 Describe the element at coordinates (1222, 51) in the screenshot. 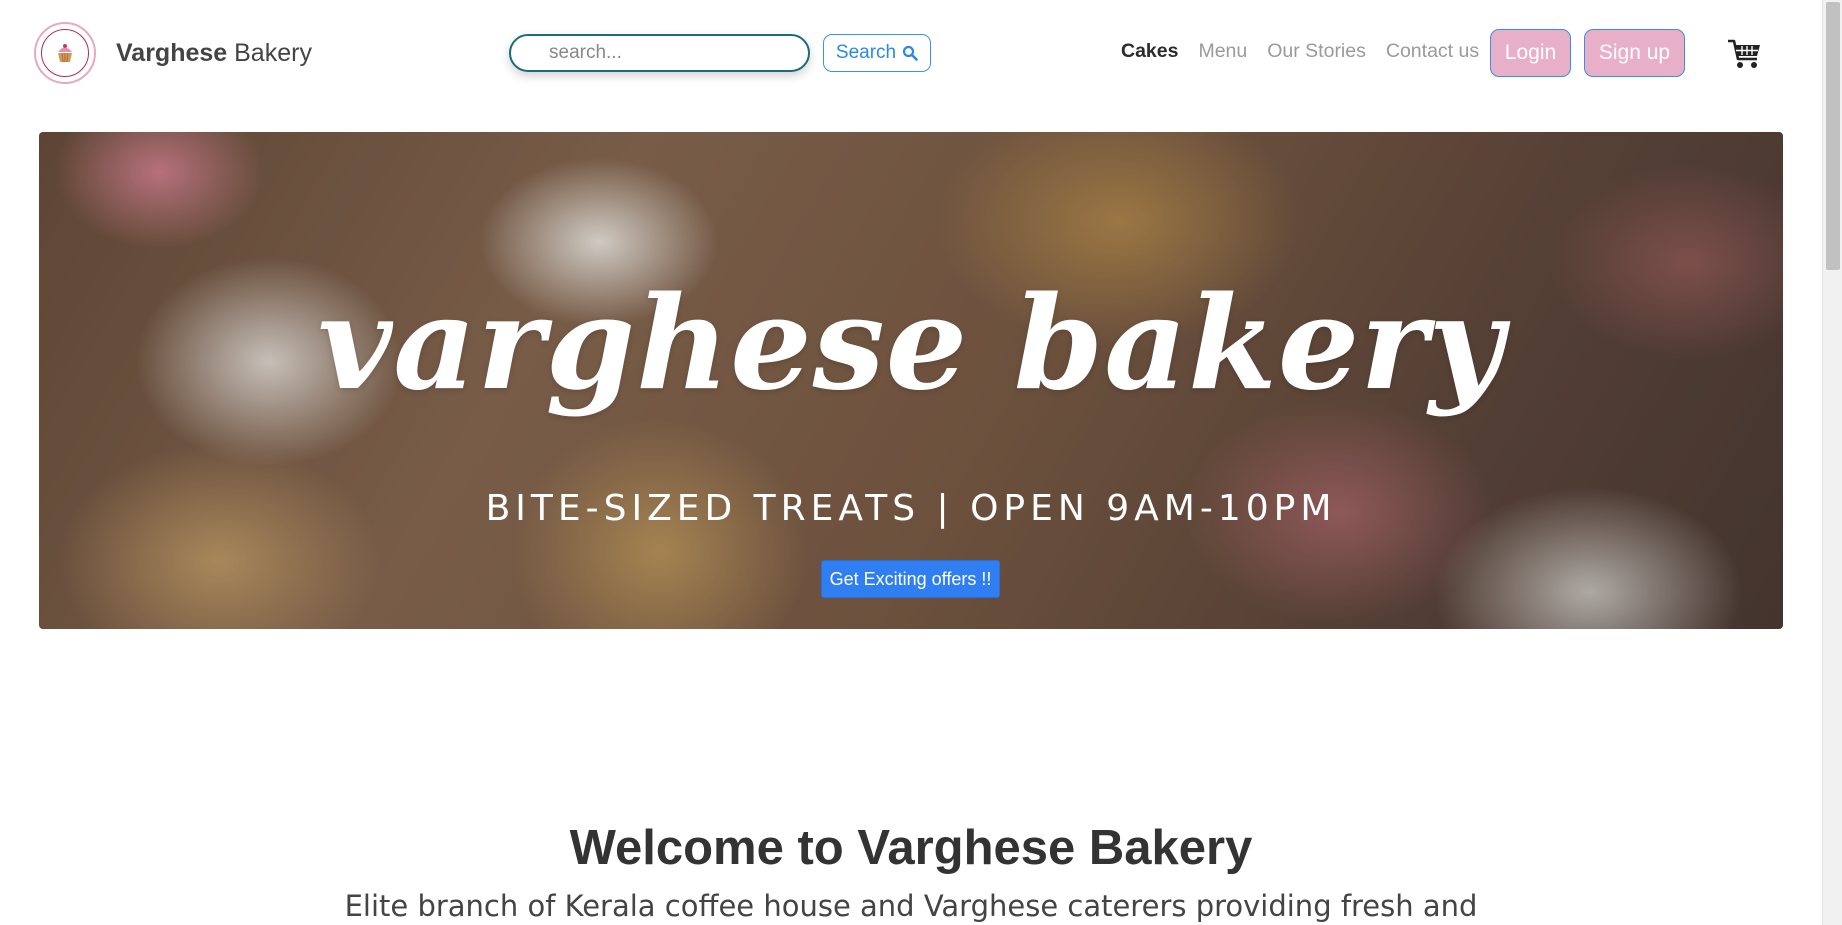

I see `nav-item-menu: Menu` at that location.